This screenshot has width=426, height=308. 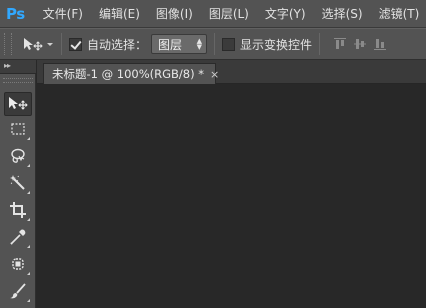 I want to click on auto-select-target-dropdown: 图层 ▲ ▼, so click(x=179, y=44).